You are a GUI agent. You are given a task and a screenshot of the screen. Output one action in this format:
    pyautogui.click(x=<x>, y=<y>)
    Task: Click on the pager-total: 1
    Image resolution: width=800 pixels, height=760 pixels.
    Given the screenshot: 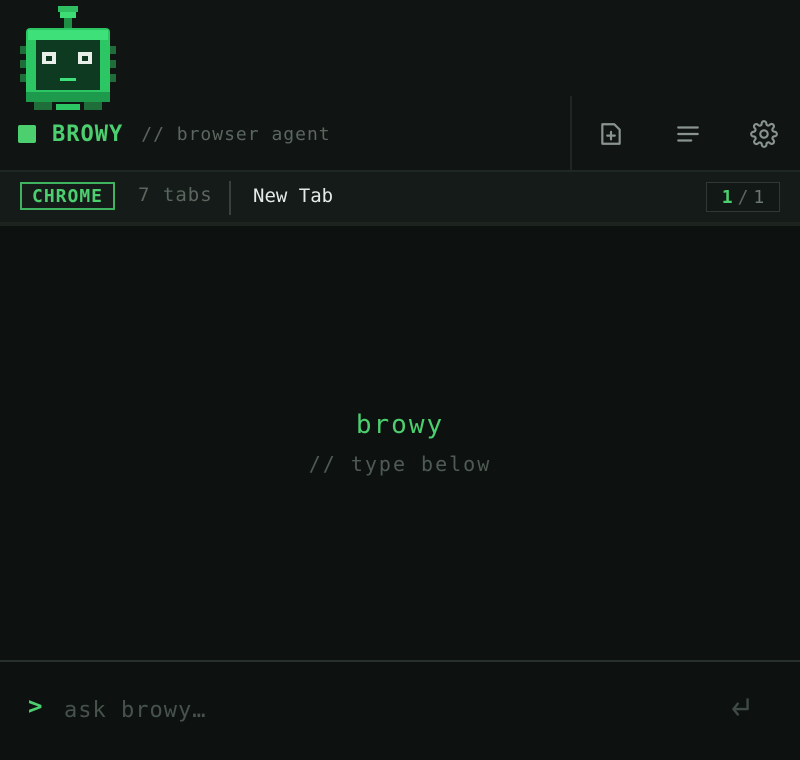 What is the action you would take?
    pyautogui.click(x=759, y=197)
    